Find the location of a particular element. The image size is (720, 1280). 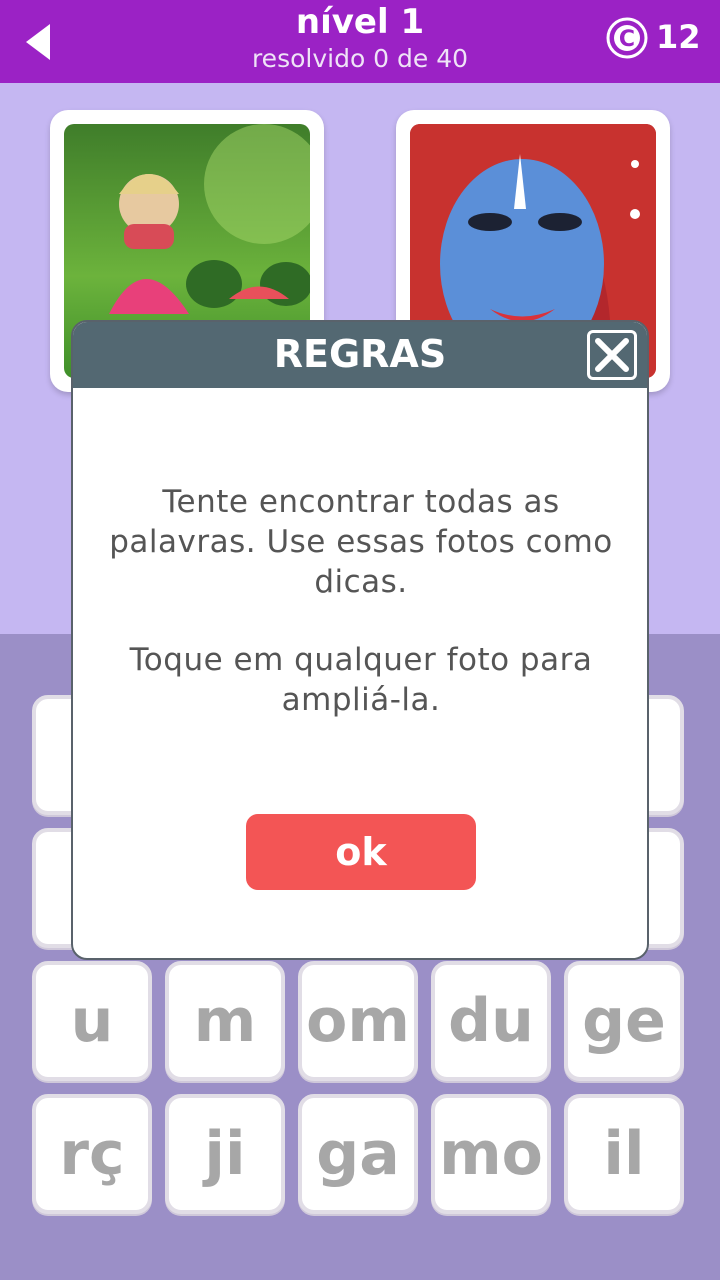

letter-tile: rç is located at coordinates (92, 1154).